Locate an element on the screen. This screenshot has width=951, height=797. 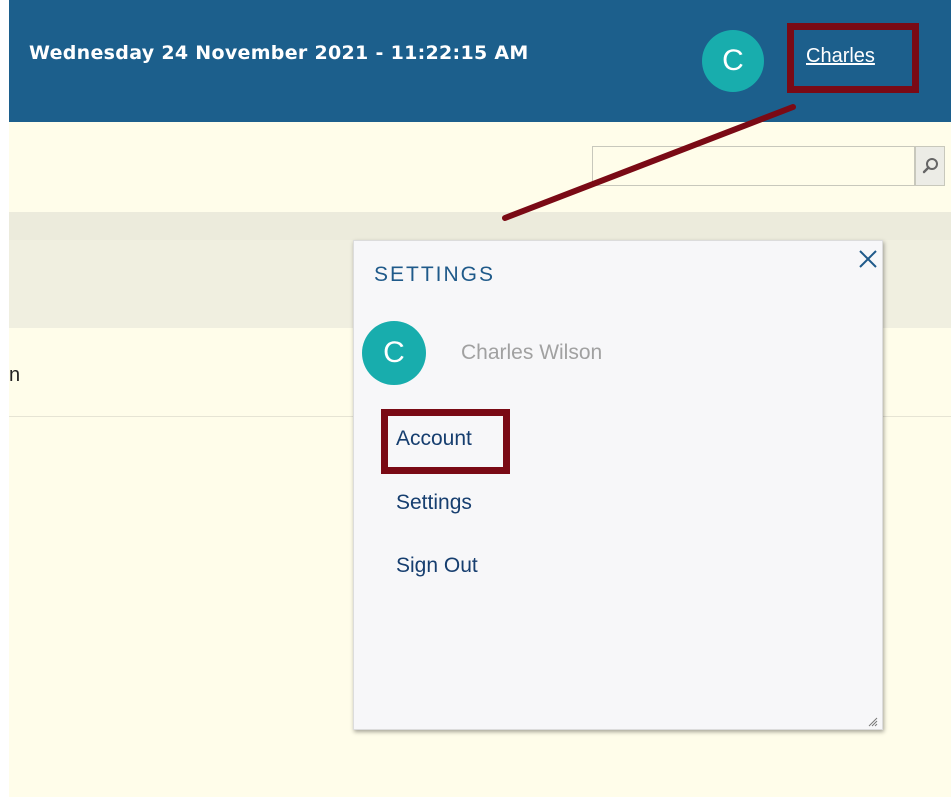
user-full-name: Charles Wilson is located at coordinates (532, 352).